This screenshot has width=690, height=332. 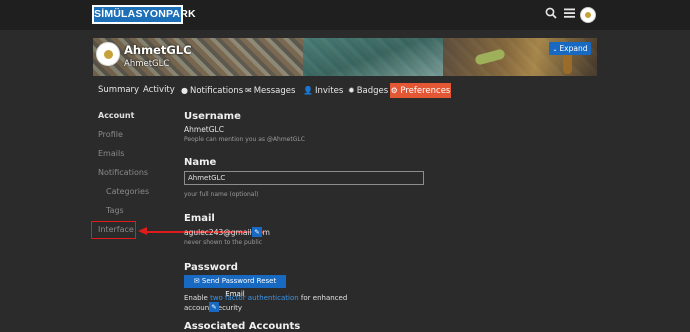 What do you see at coordinates (345, 15) in the screenshot?
I see `site-header: SİMÜLASYONPARK` at bounding box center [345, 15].